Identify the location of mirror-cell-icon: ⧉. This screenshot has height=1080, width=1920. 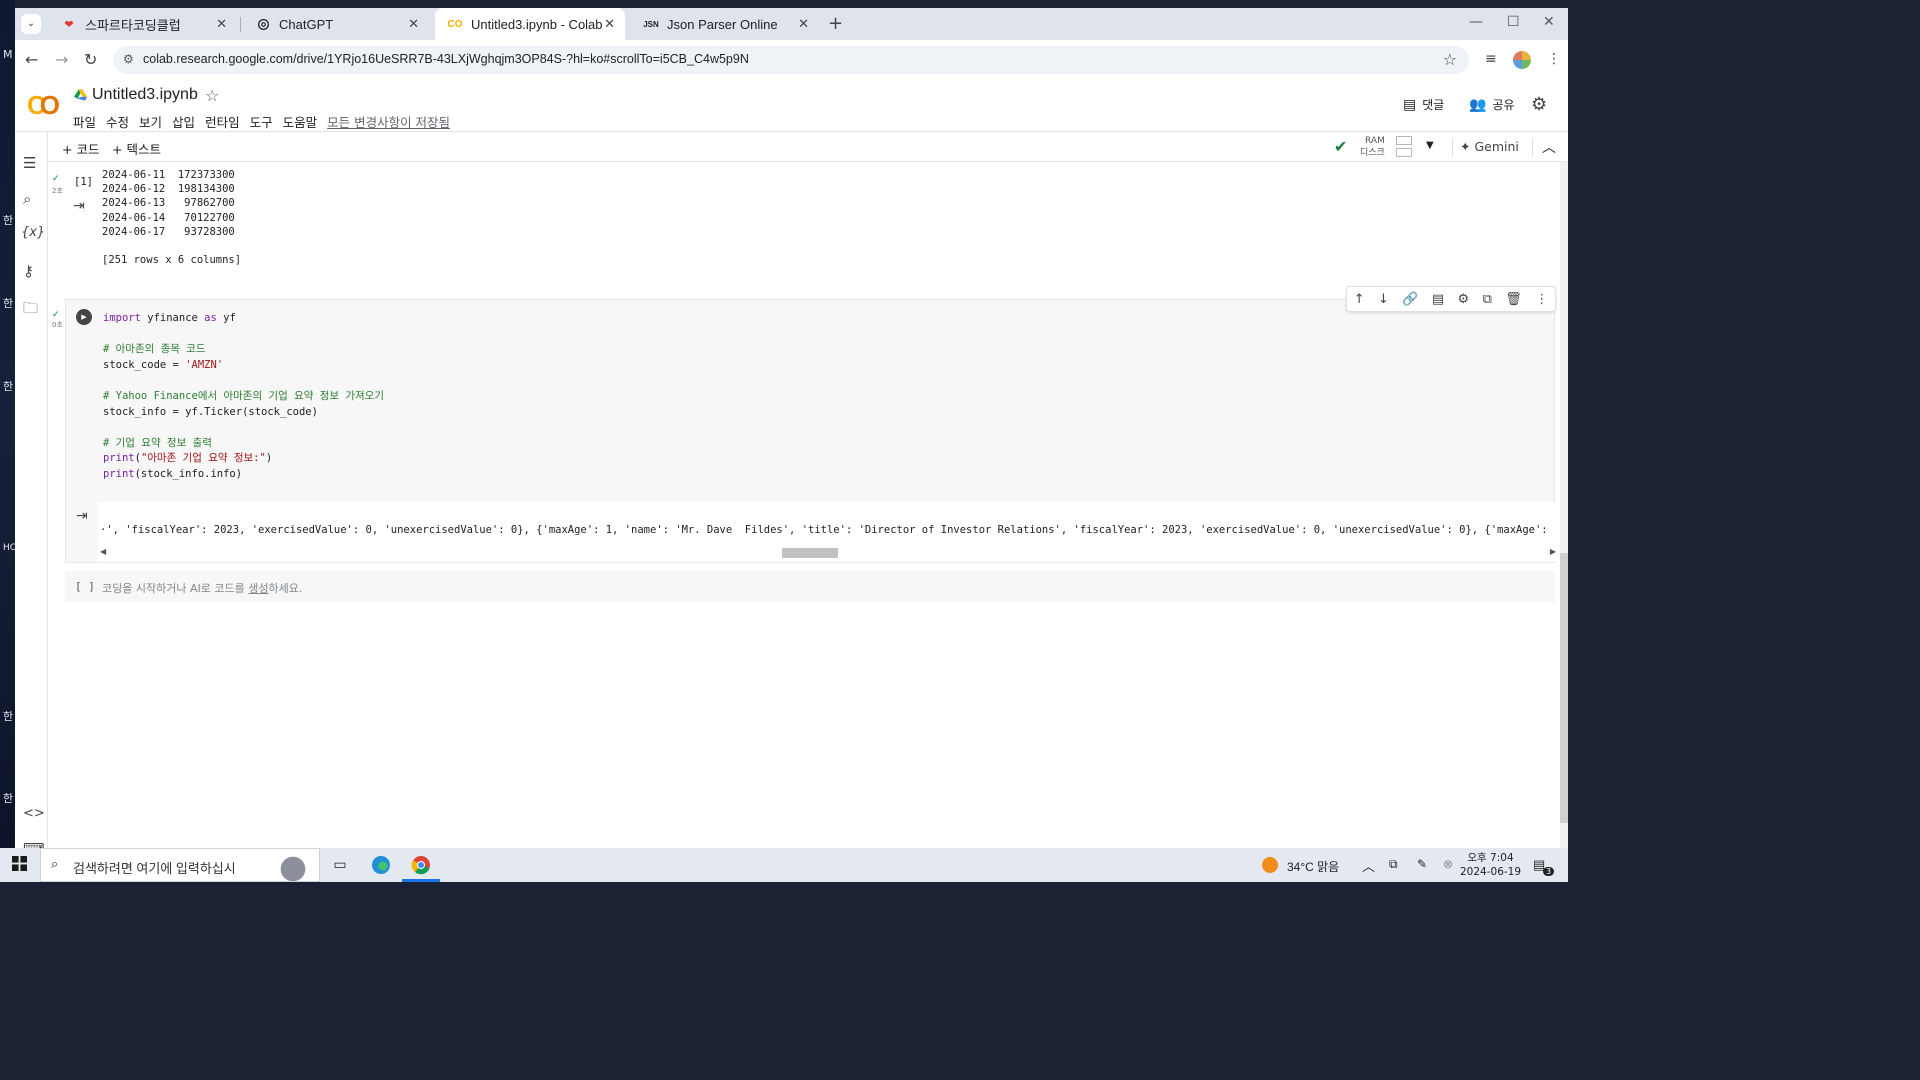
(1487, 299).